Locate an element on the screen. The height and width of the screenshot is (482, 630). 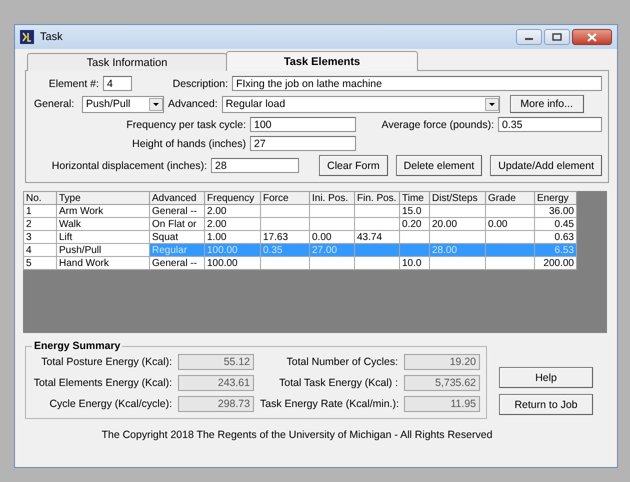
description-field: FIxing the job on lathe machine is located at coordinates (417, 83).